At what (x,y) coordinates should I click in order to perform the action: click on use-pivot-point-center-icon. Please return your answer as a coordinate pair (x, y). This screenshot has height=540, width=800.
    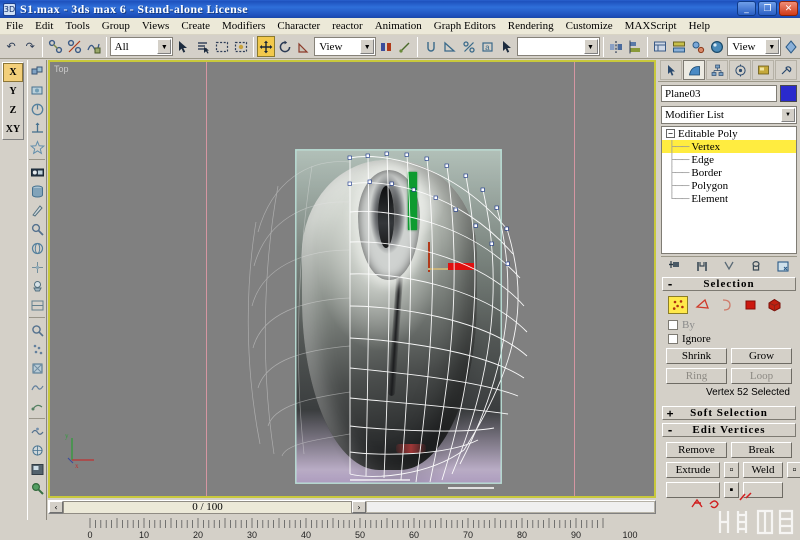
    Looking at the image, I should click on (386, 46).